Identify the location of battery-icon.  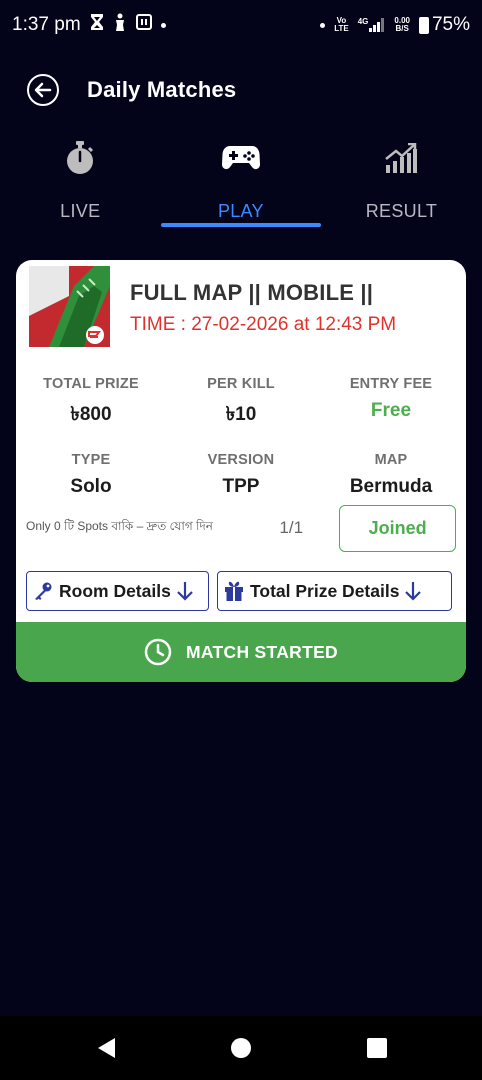
(423, 25).